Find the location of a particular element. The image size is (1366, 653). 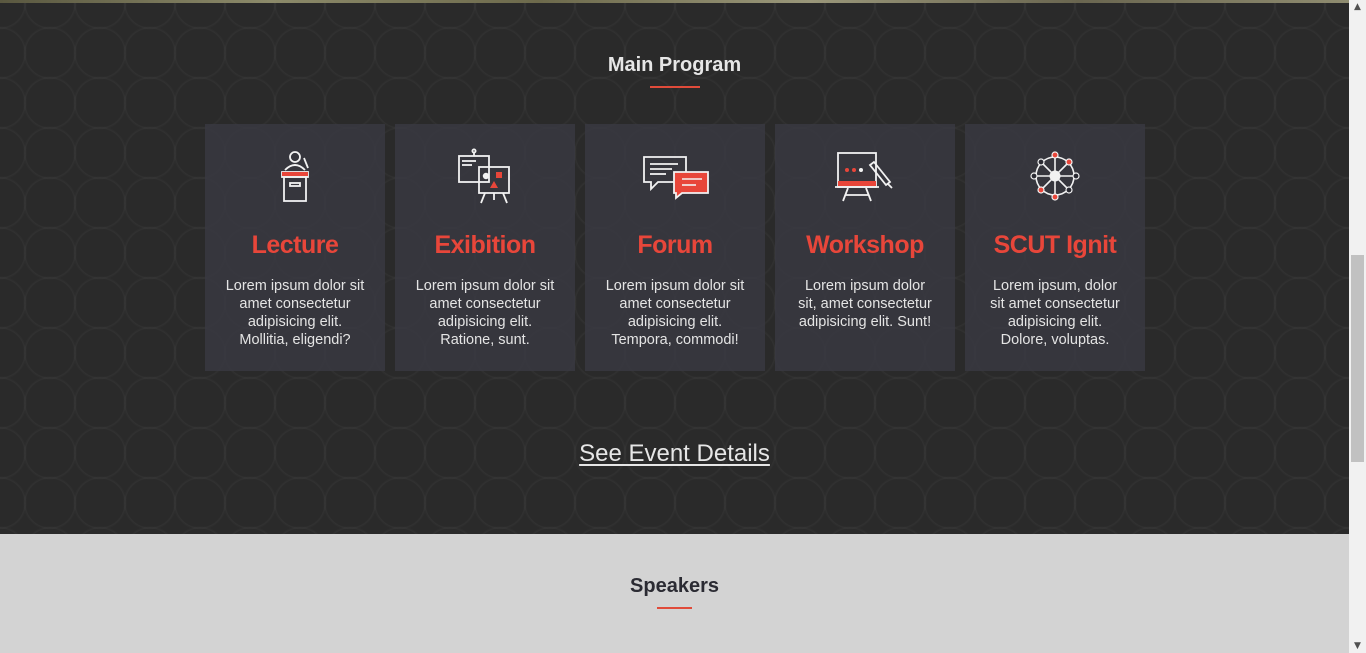

vertical-scrollbar: ▲ ▼ is located at coordinates (1357, 326).